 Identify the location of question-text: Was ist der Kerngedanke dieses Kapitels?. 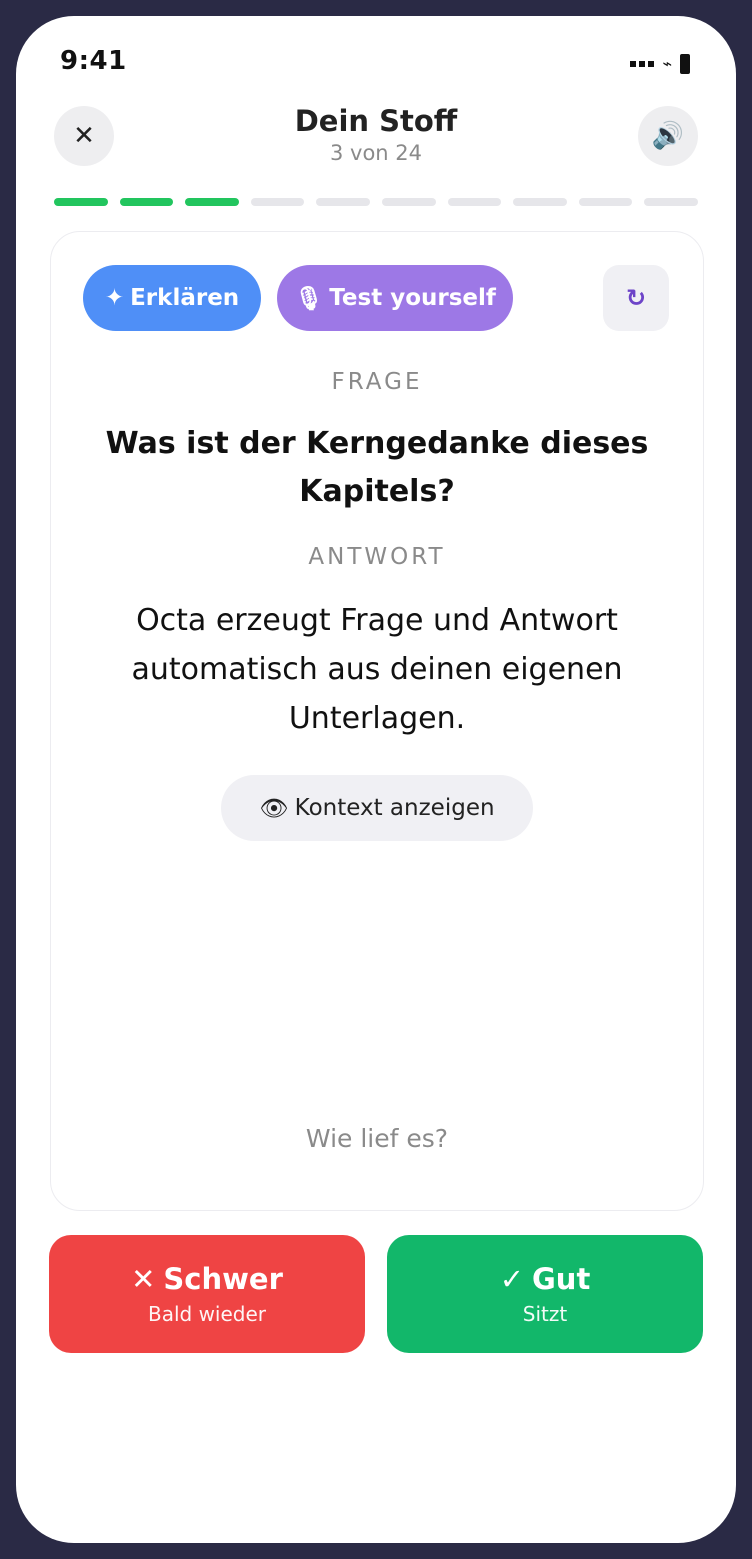
(377, 467).